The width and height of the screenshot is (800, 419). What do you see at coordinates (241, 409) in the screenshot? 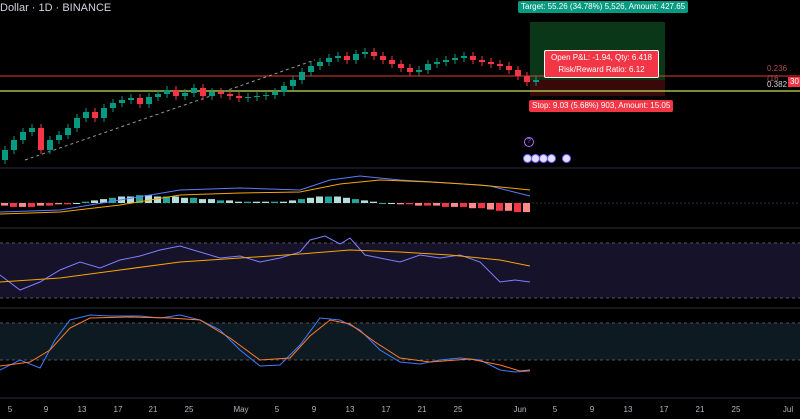
I see `x-axis-label: May` at bounding box center [241, 409].